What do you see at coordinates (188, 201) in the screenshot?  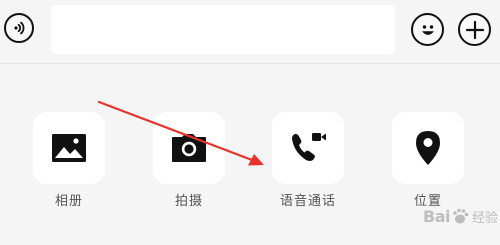 I see `camera-label: 拍摄` at bounding box center [188, 201].